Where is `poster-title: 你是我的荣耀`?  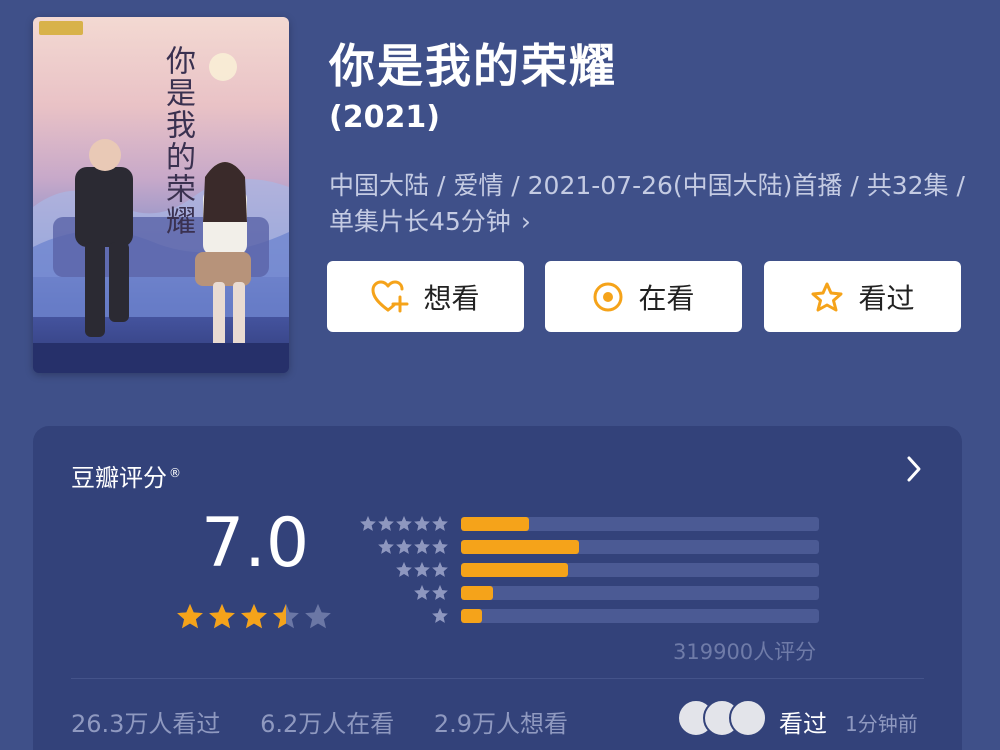 poster-title: 你是我的荣耀 is located at coordinates (177, 141).